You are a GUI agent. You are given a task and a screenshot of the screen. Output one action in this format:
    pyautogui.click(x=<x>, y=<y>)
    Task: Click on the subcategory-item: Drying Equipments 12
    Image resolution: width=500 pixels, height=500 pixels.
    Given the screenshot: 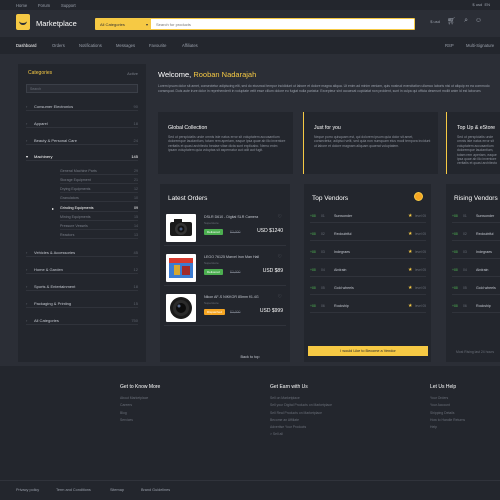 What is the action you would take?
    pyautogui.click(x=99, y=189)
    